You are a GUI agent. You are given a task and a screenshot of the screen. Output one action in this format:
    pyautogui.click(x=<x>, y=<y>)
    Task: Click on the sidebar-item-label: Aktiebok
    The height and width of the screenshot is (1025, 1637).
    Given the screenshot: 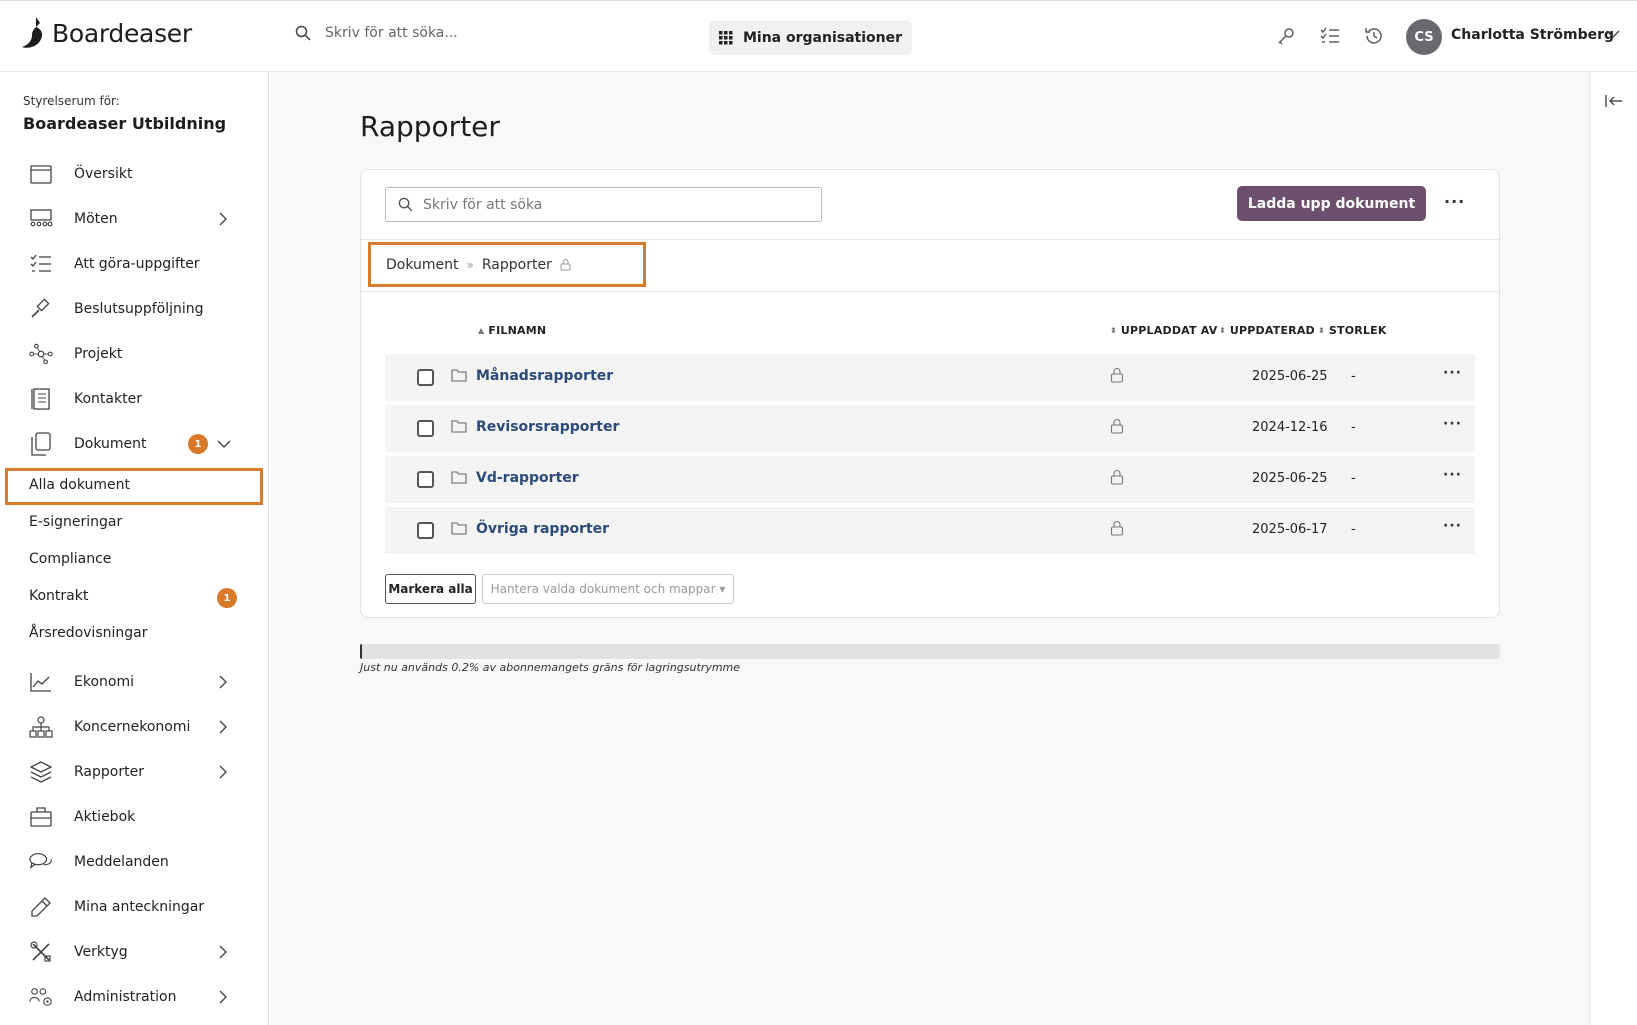 What is the action you would take?
    pyautogui.click(x=105, y=817)
    